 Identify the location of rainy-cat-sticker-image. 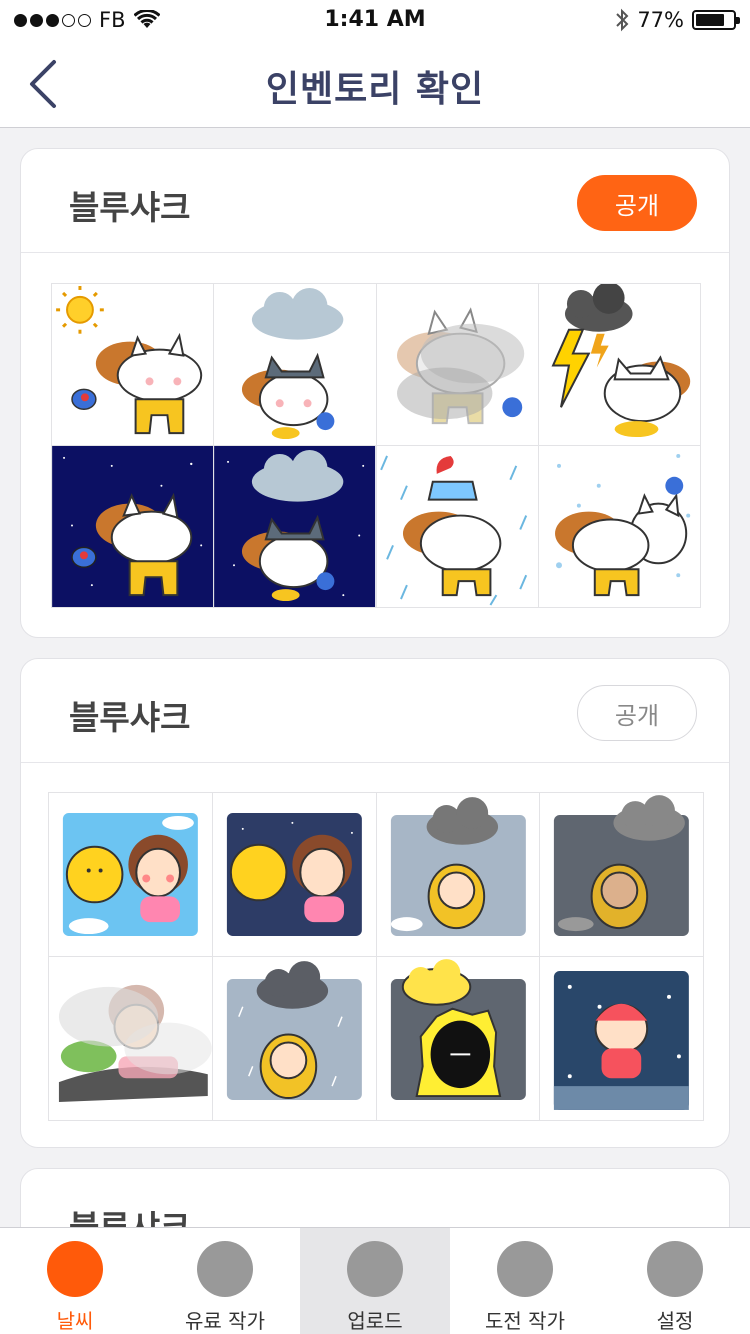
(457, 526).